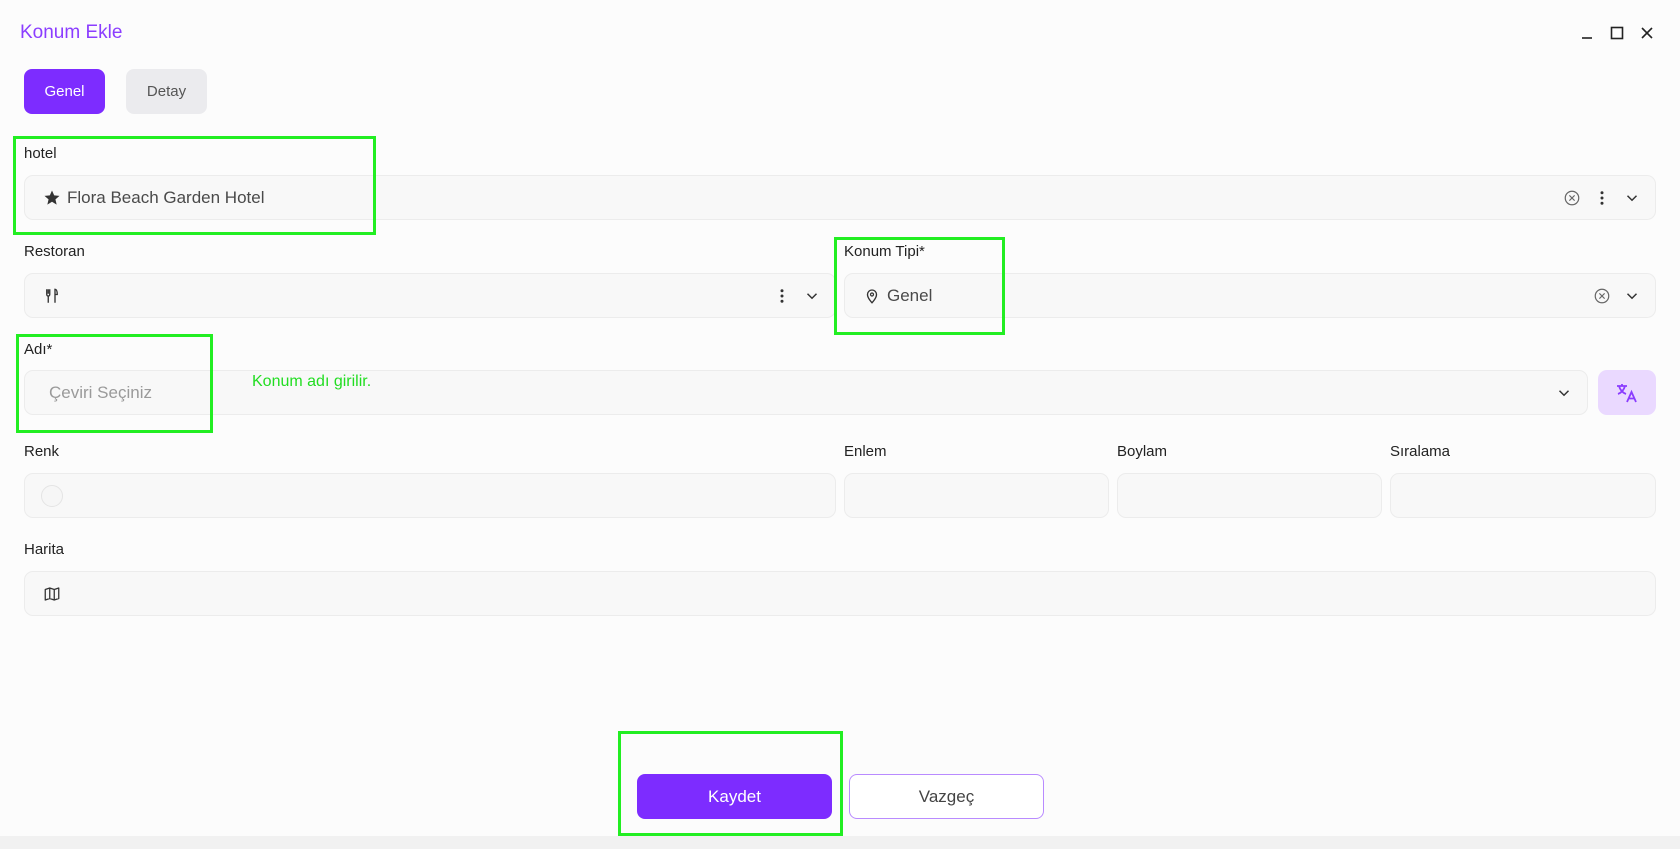  Describe the element at coordinates (976, 495) in the screenshot. I see `enlem-input` at that location.